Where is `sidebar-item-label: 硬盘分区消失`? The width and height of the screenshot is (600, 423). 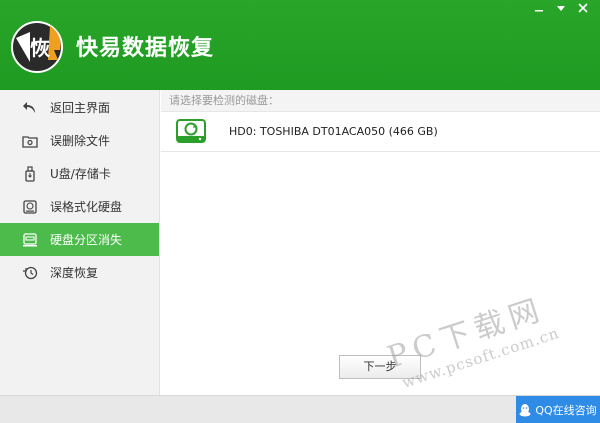 sidebar-item-label: 硬盘分区消失 is located at coordinates (86, 240).